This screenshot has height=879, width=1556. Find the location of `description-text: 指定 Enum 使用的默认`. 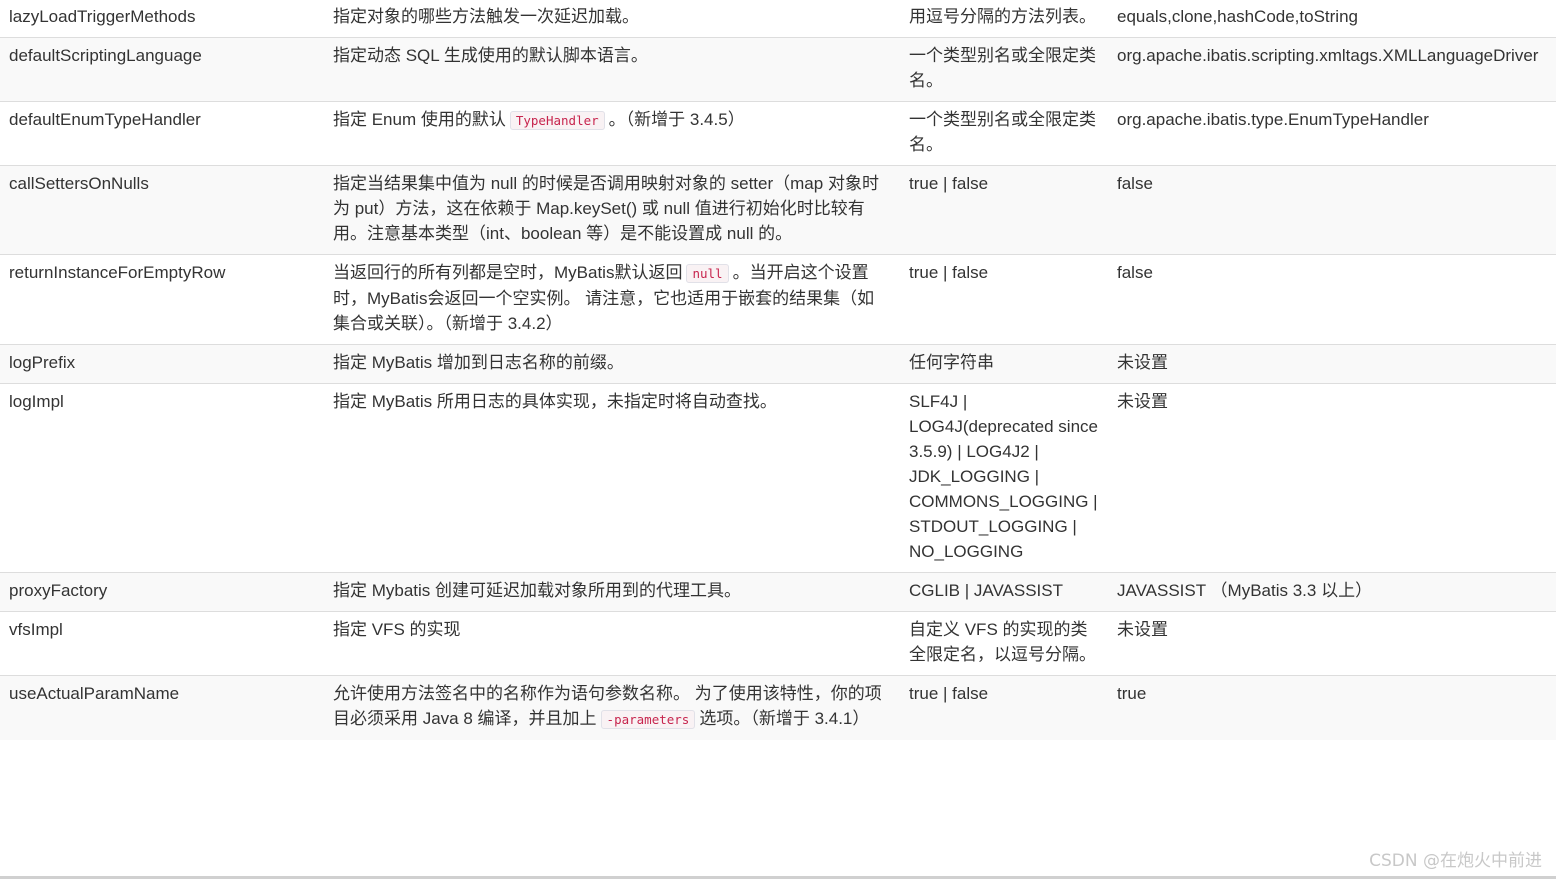

description-text: 指定 Enum 使用的默认 is located at coordinates (419, 119).